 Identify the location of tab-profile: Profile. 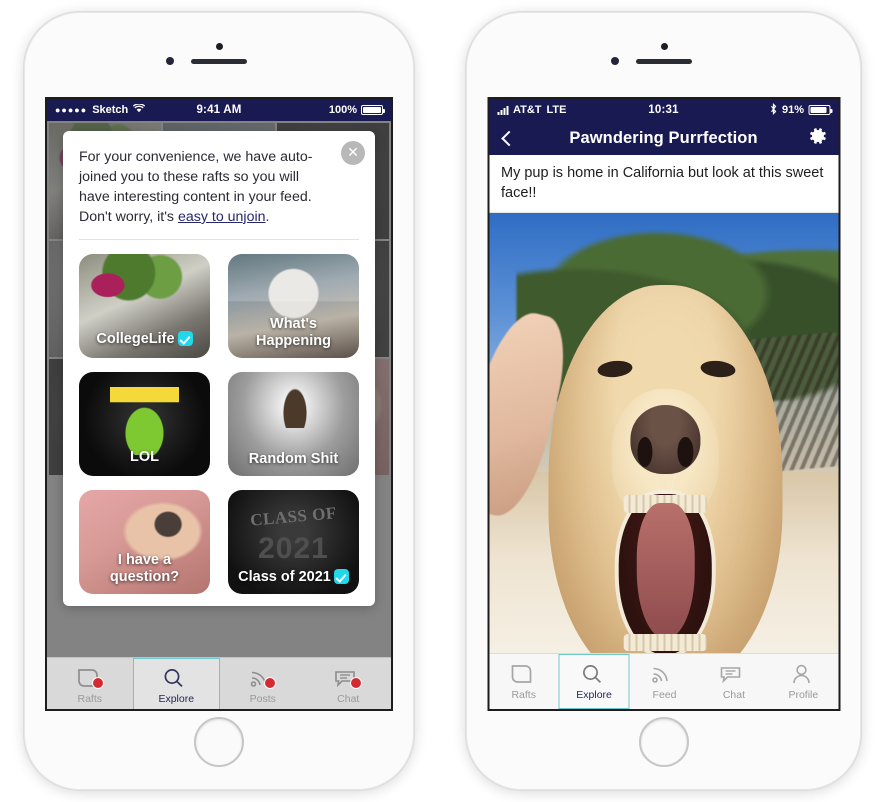
(803, 681).